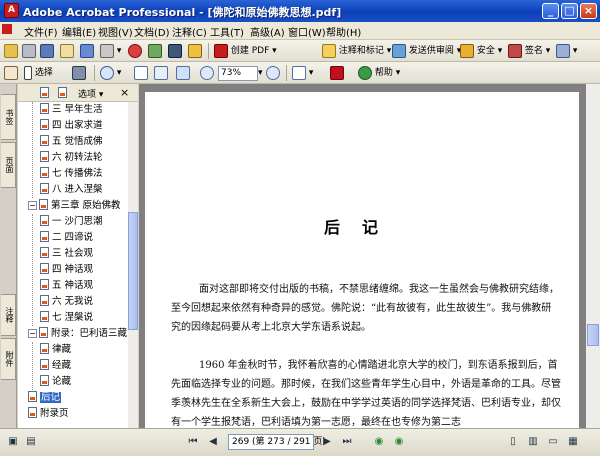 The width and height of the screenshot is (600, 456). Describe the element at coordinates (46, 93) in the screenshot. I see `expand-bookmark-button` at that location.